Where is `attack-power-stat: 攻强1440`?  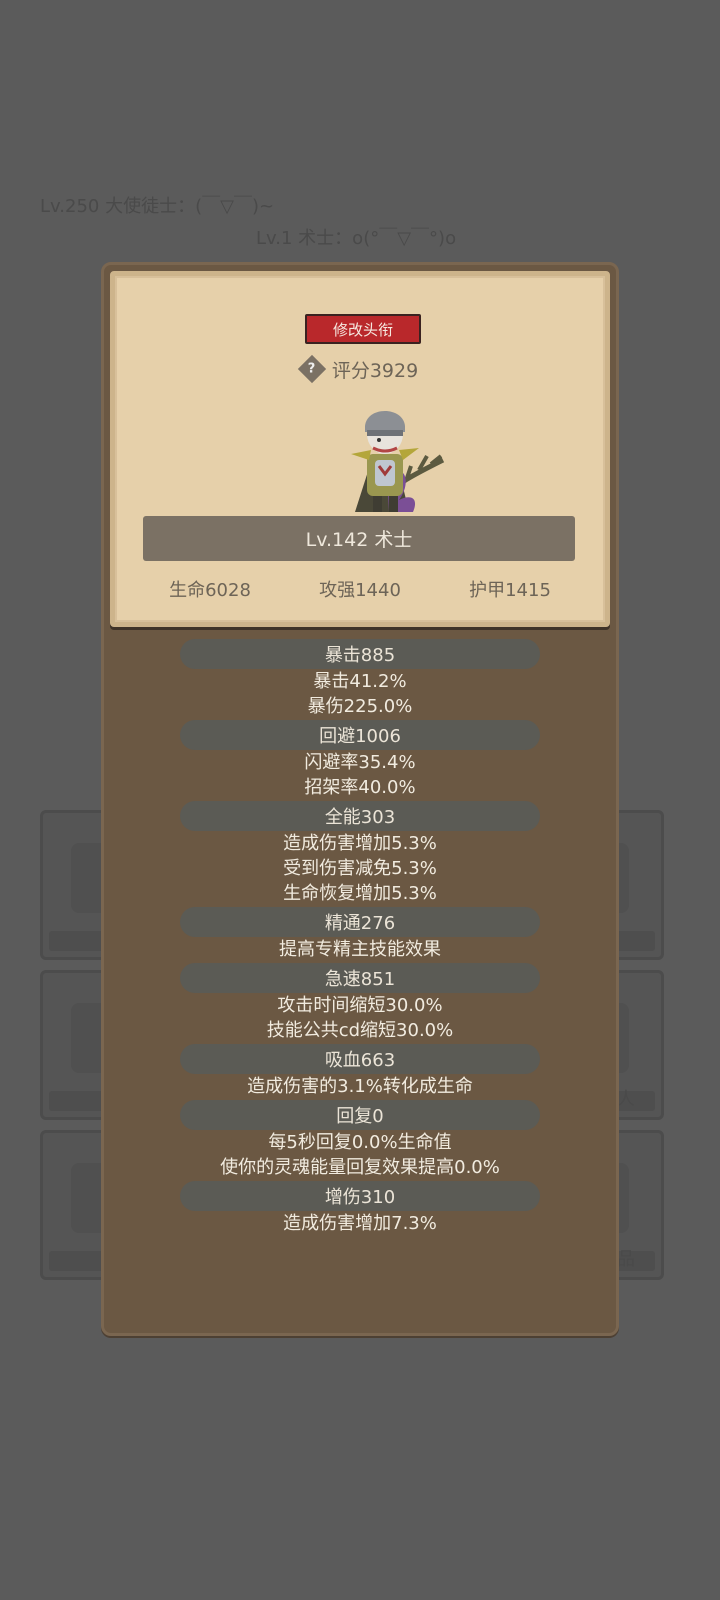
attack-power-stat: 攻强1440 is located at coordinates (360, 590).